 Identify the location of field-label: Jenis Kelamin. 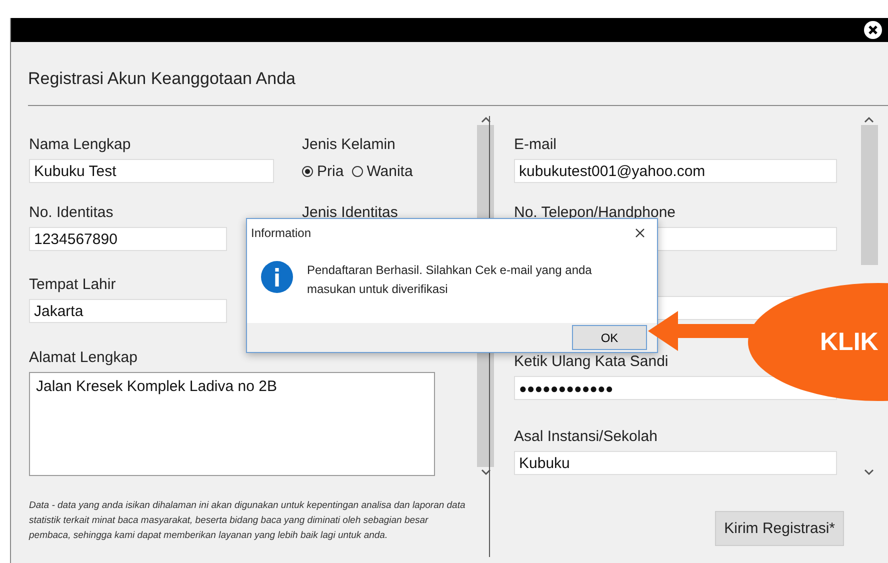
(349, 145).